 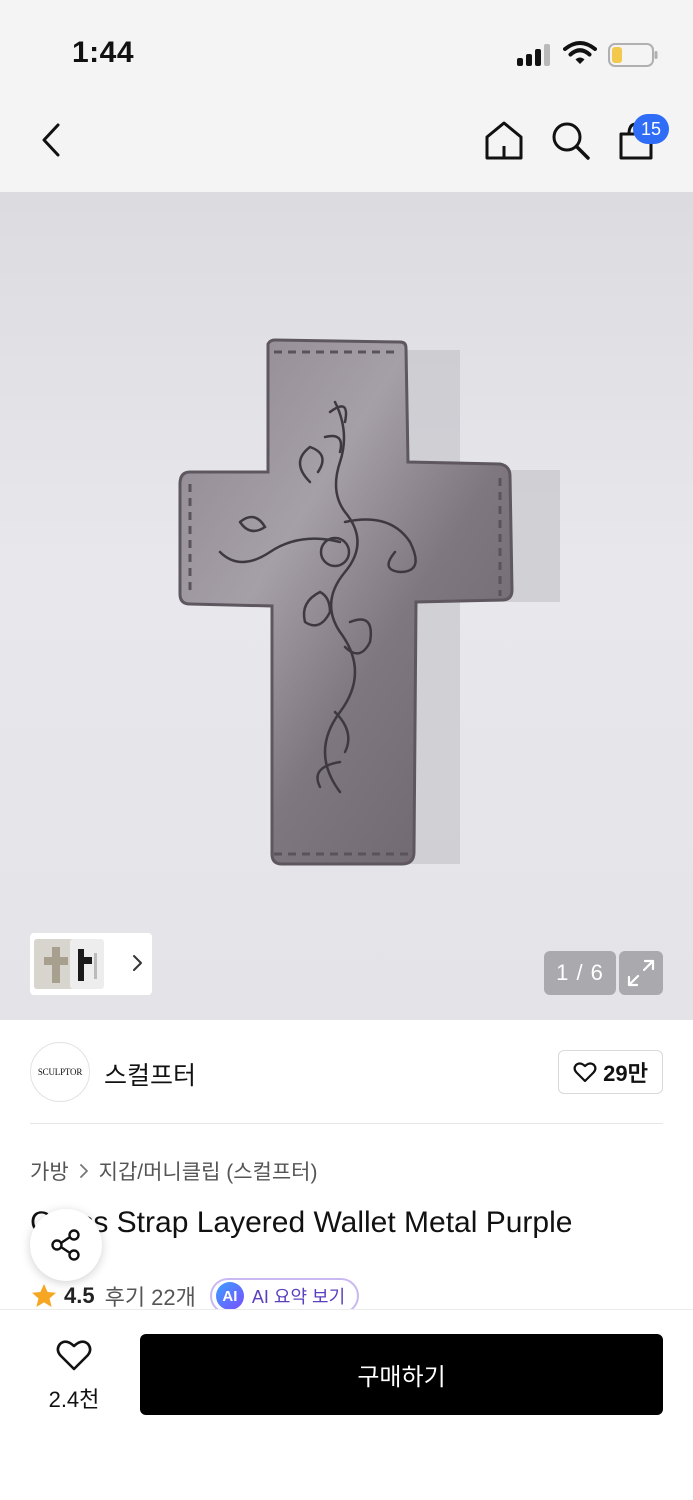 I want to click on status-time: 1:44, so click(x=103, y=52).